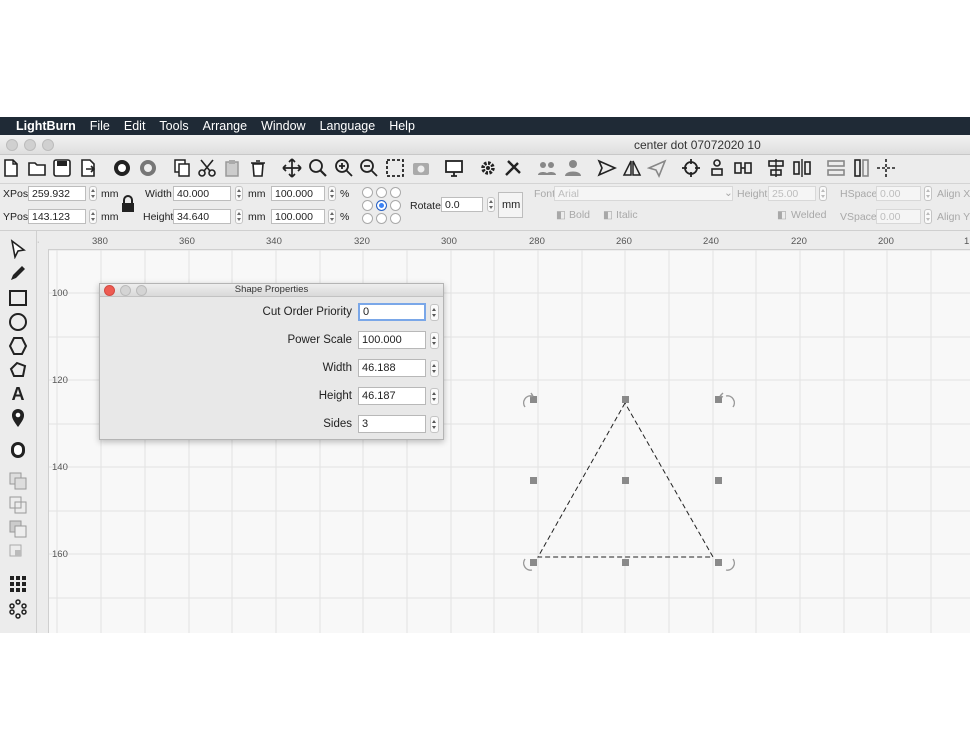 Image resolution: width=970 pixels, height=750 pixels. I want to click on polygon-icon, so click(18, 346).